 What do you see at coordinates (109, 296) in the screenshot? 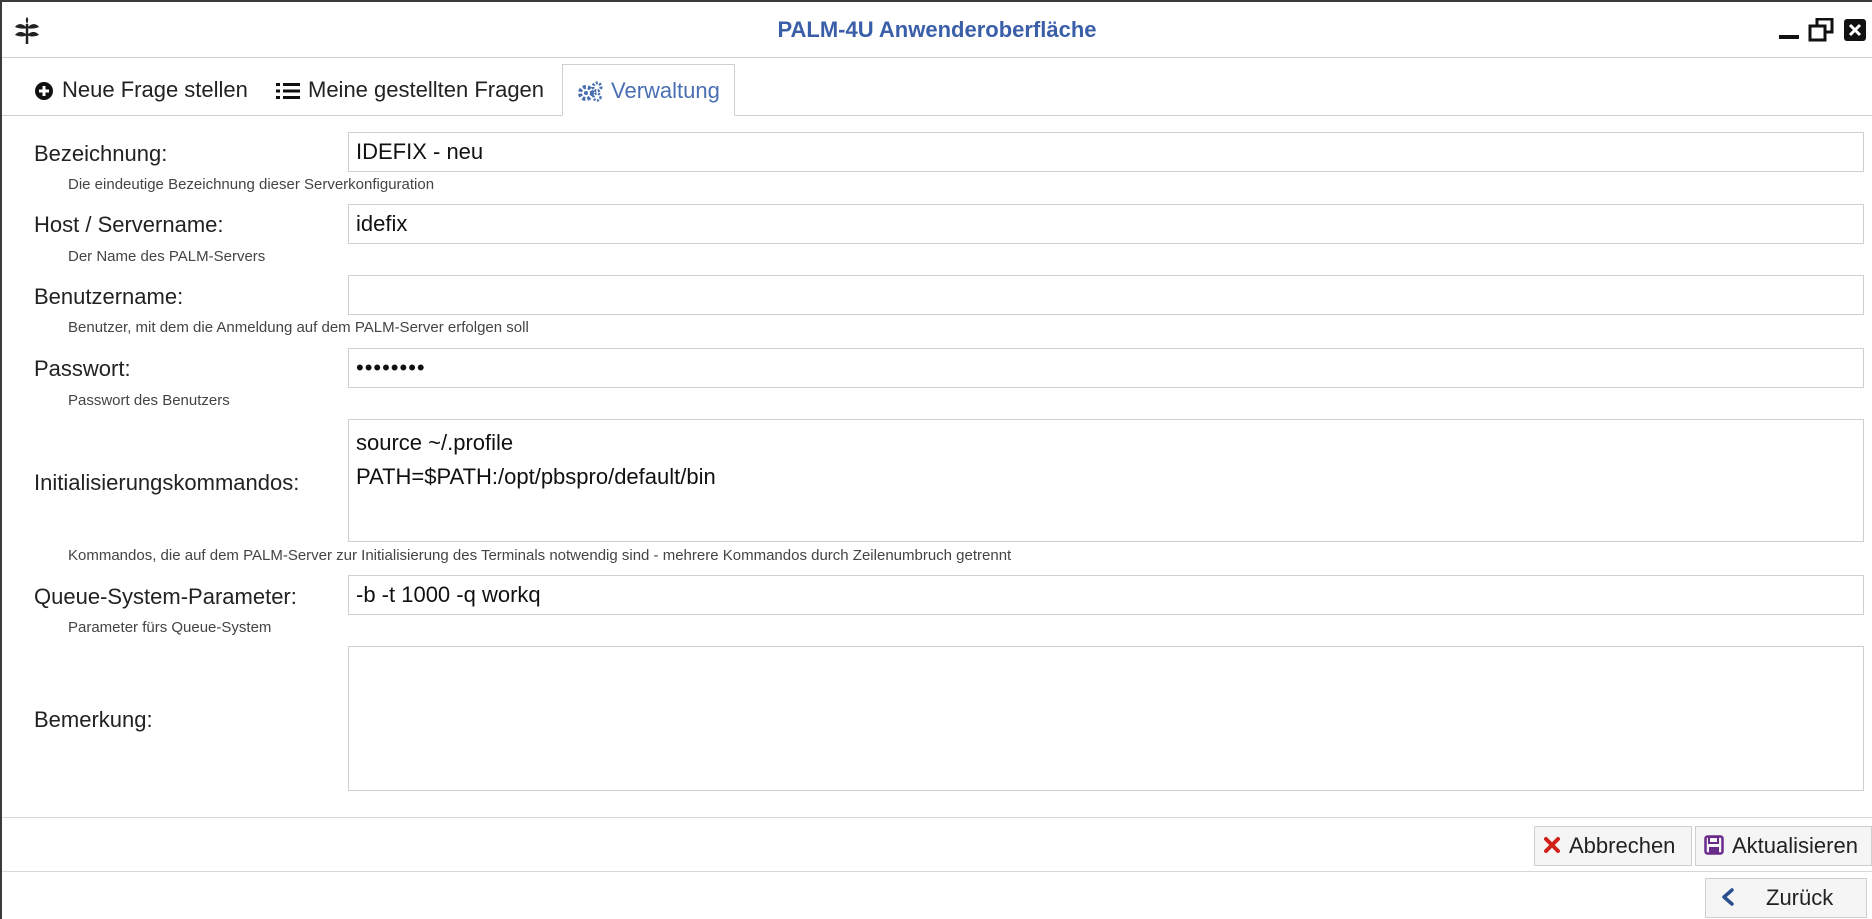
I see `benutzer-label: Benutzername:` at bounding box center [109, 296].